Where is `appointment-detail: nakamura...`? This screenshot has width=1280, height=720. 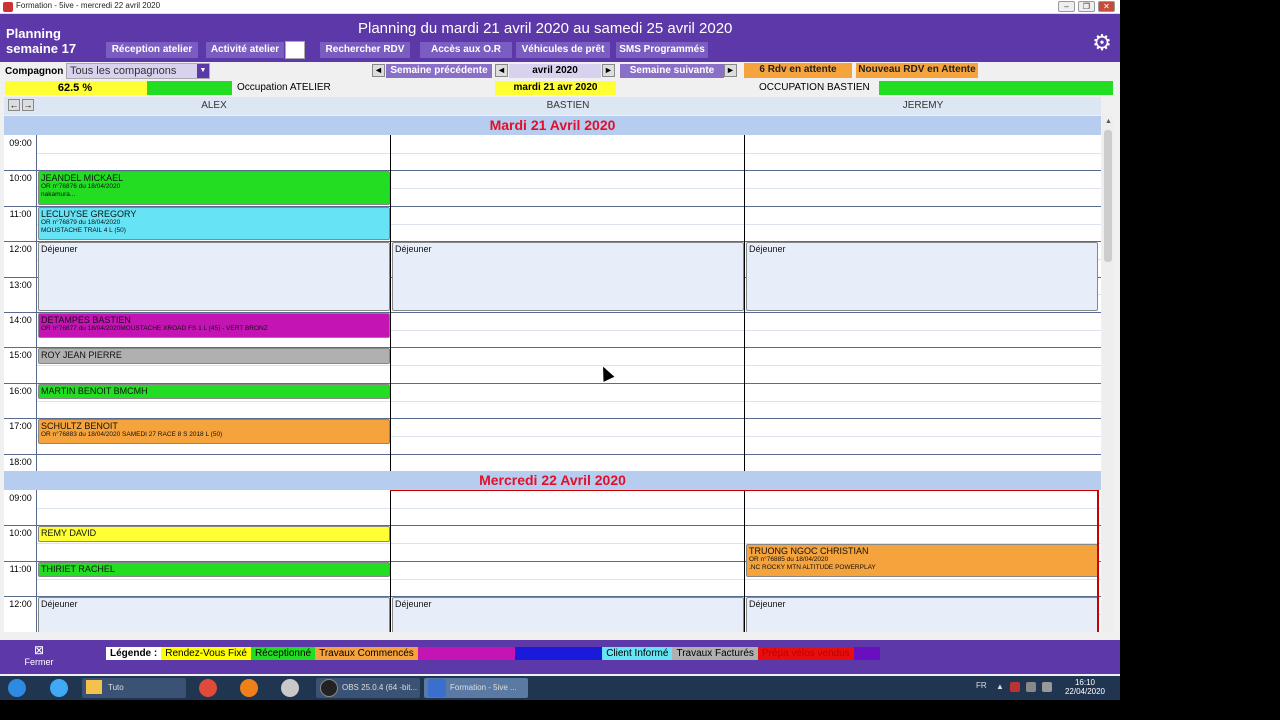 appointment-detail: nakamura... is located at coordinates (58, 195).